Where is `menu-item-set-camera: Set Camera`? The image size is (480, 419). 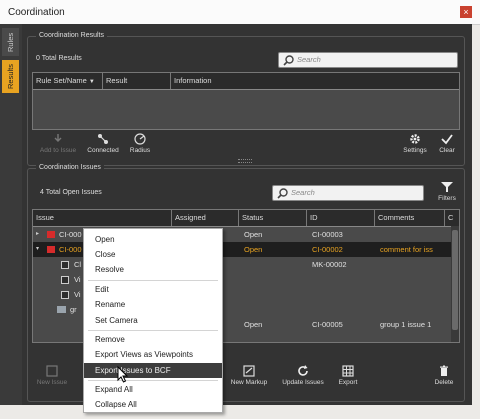 menu-item-set-camera: Set Camera is located at coordinates (153, 320).